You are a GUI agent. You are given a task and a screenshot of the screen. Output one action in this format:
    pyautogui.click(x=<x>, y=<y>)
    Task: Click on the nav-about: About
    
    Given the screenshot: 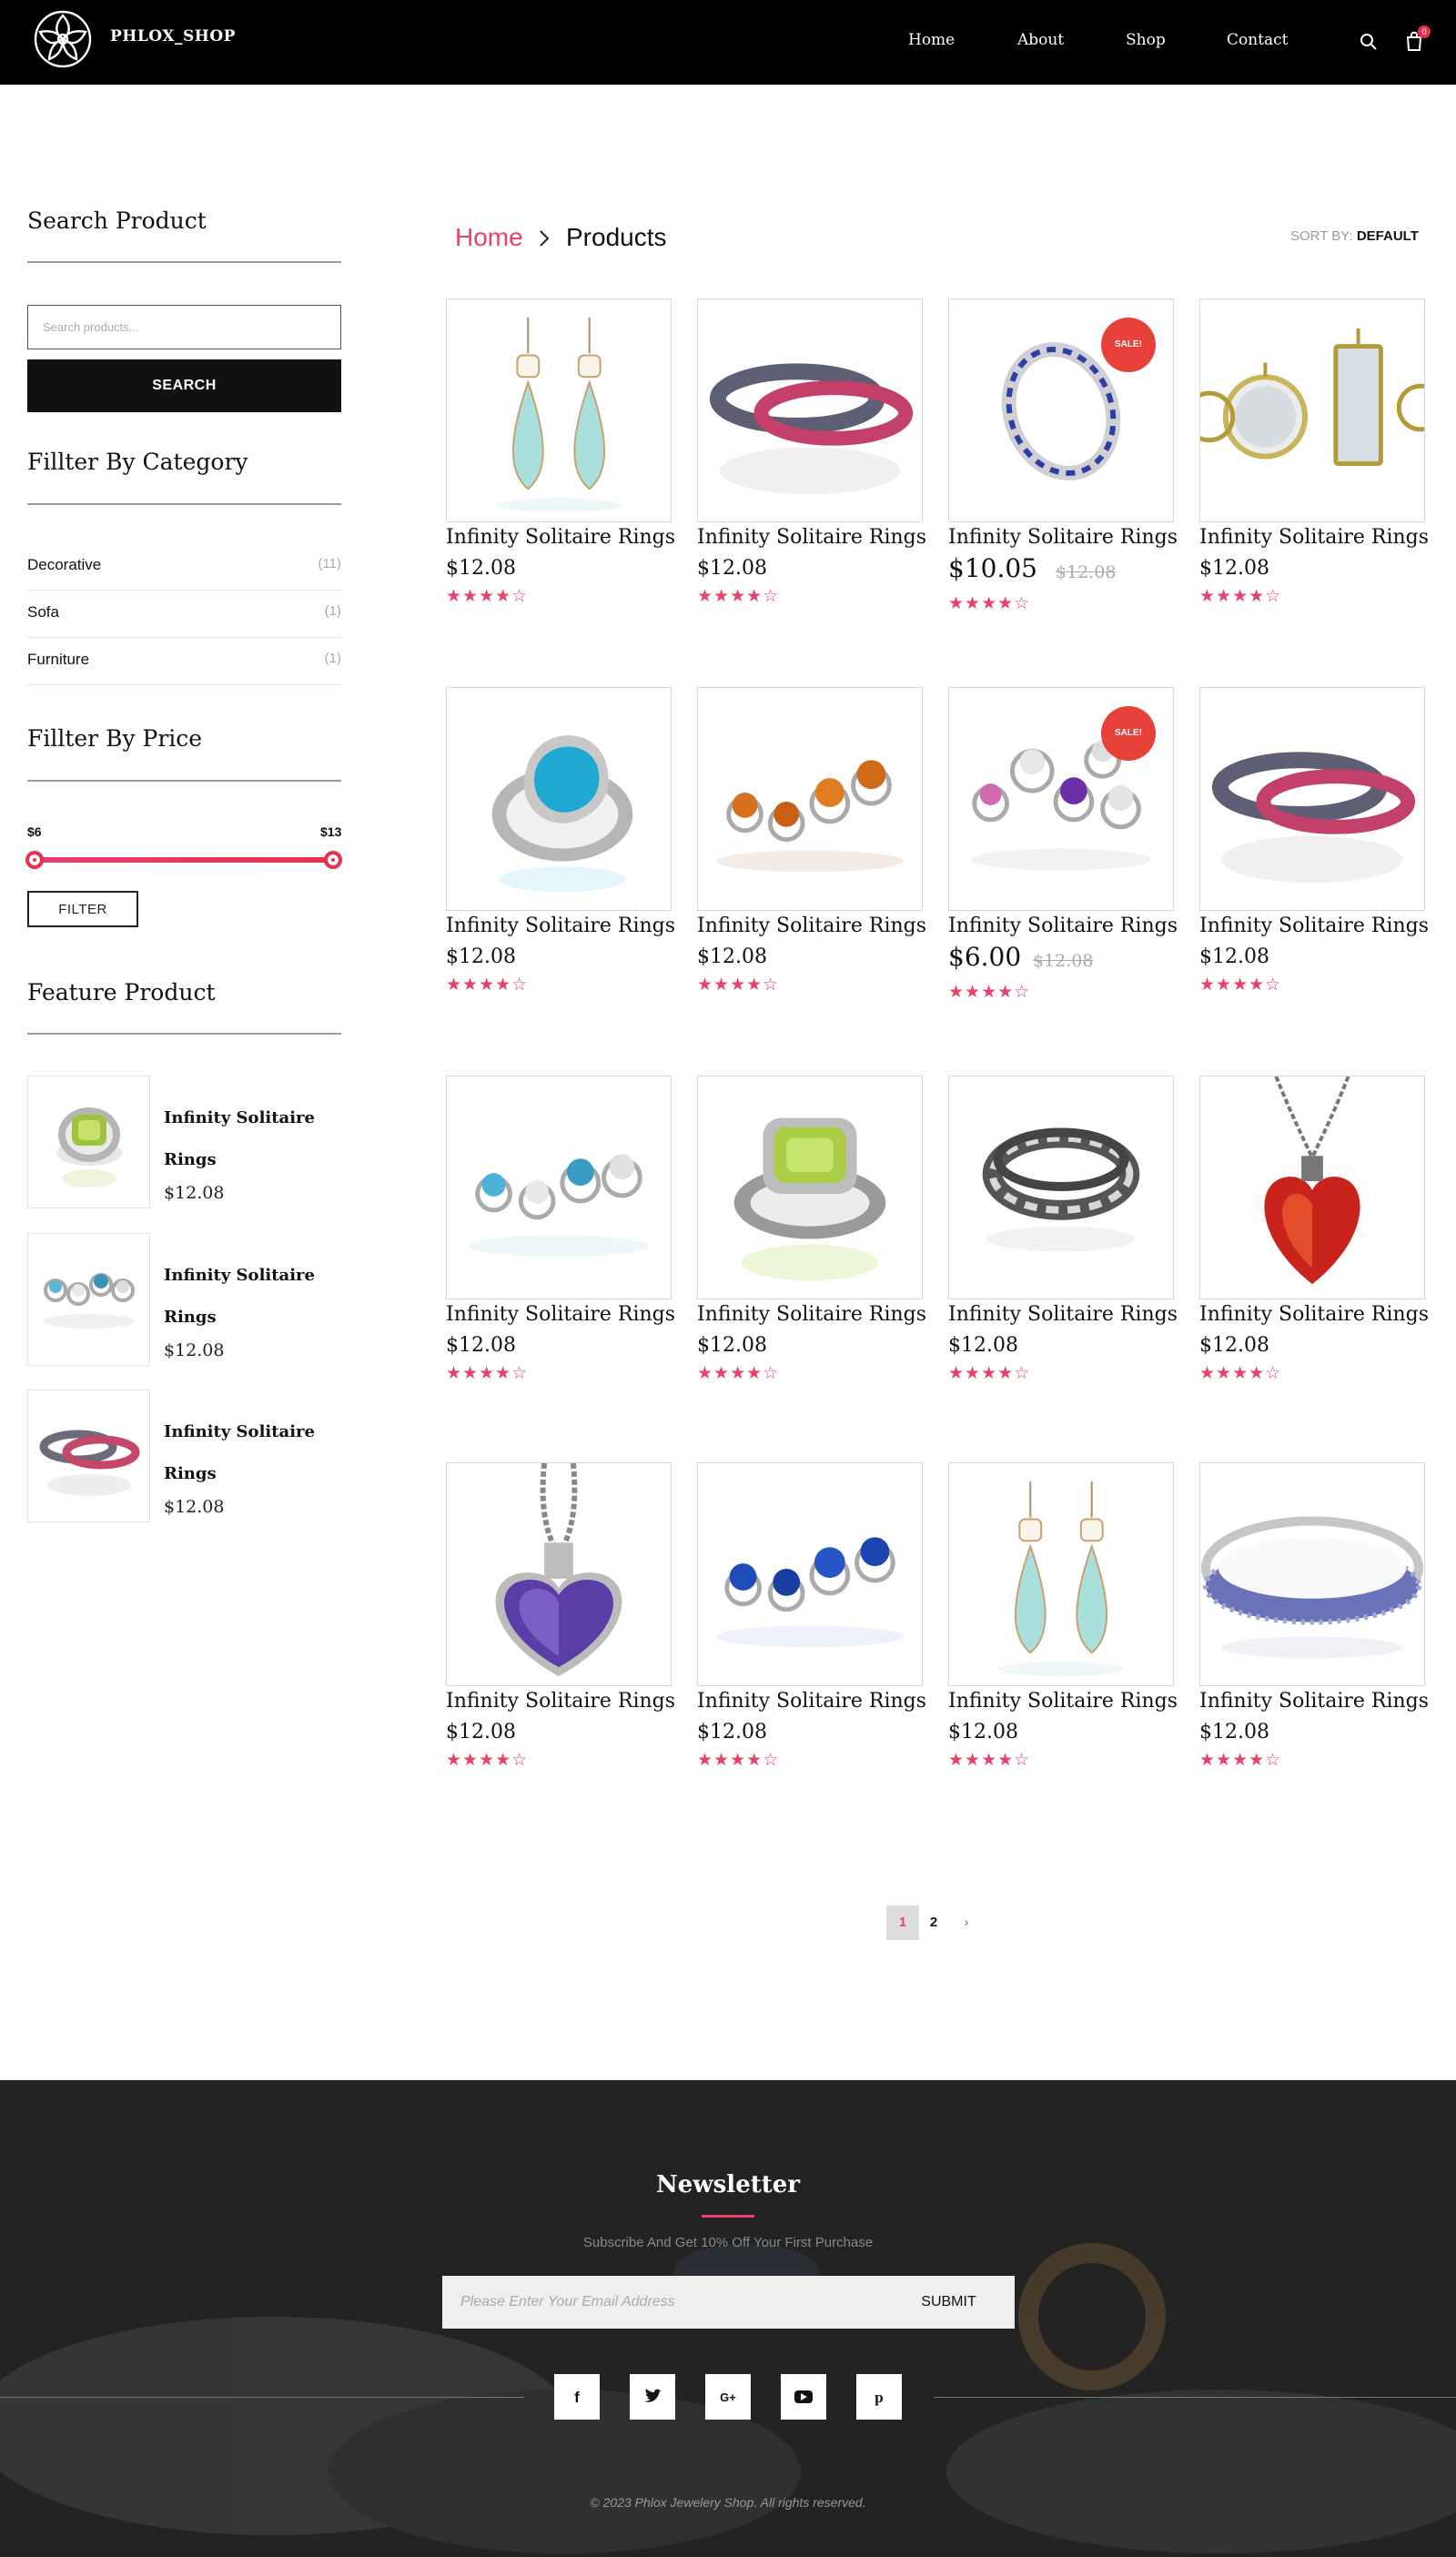 What is the action you would take?
    pyautogui.click(x=1040, y=40)
    